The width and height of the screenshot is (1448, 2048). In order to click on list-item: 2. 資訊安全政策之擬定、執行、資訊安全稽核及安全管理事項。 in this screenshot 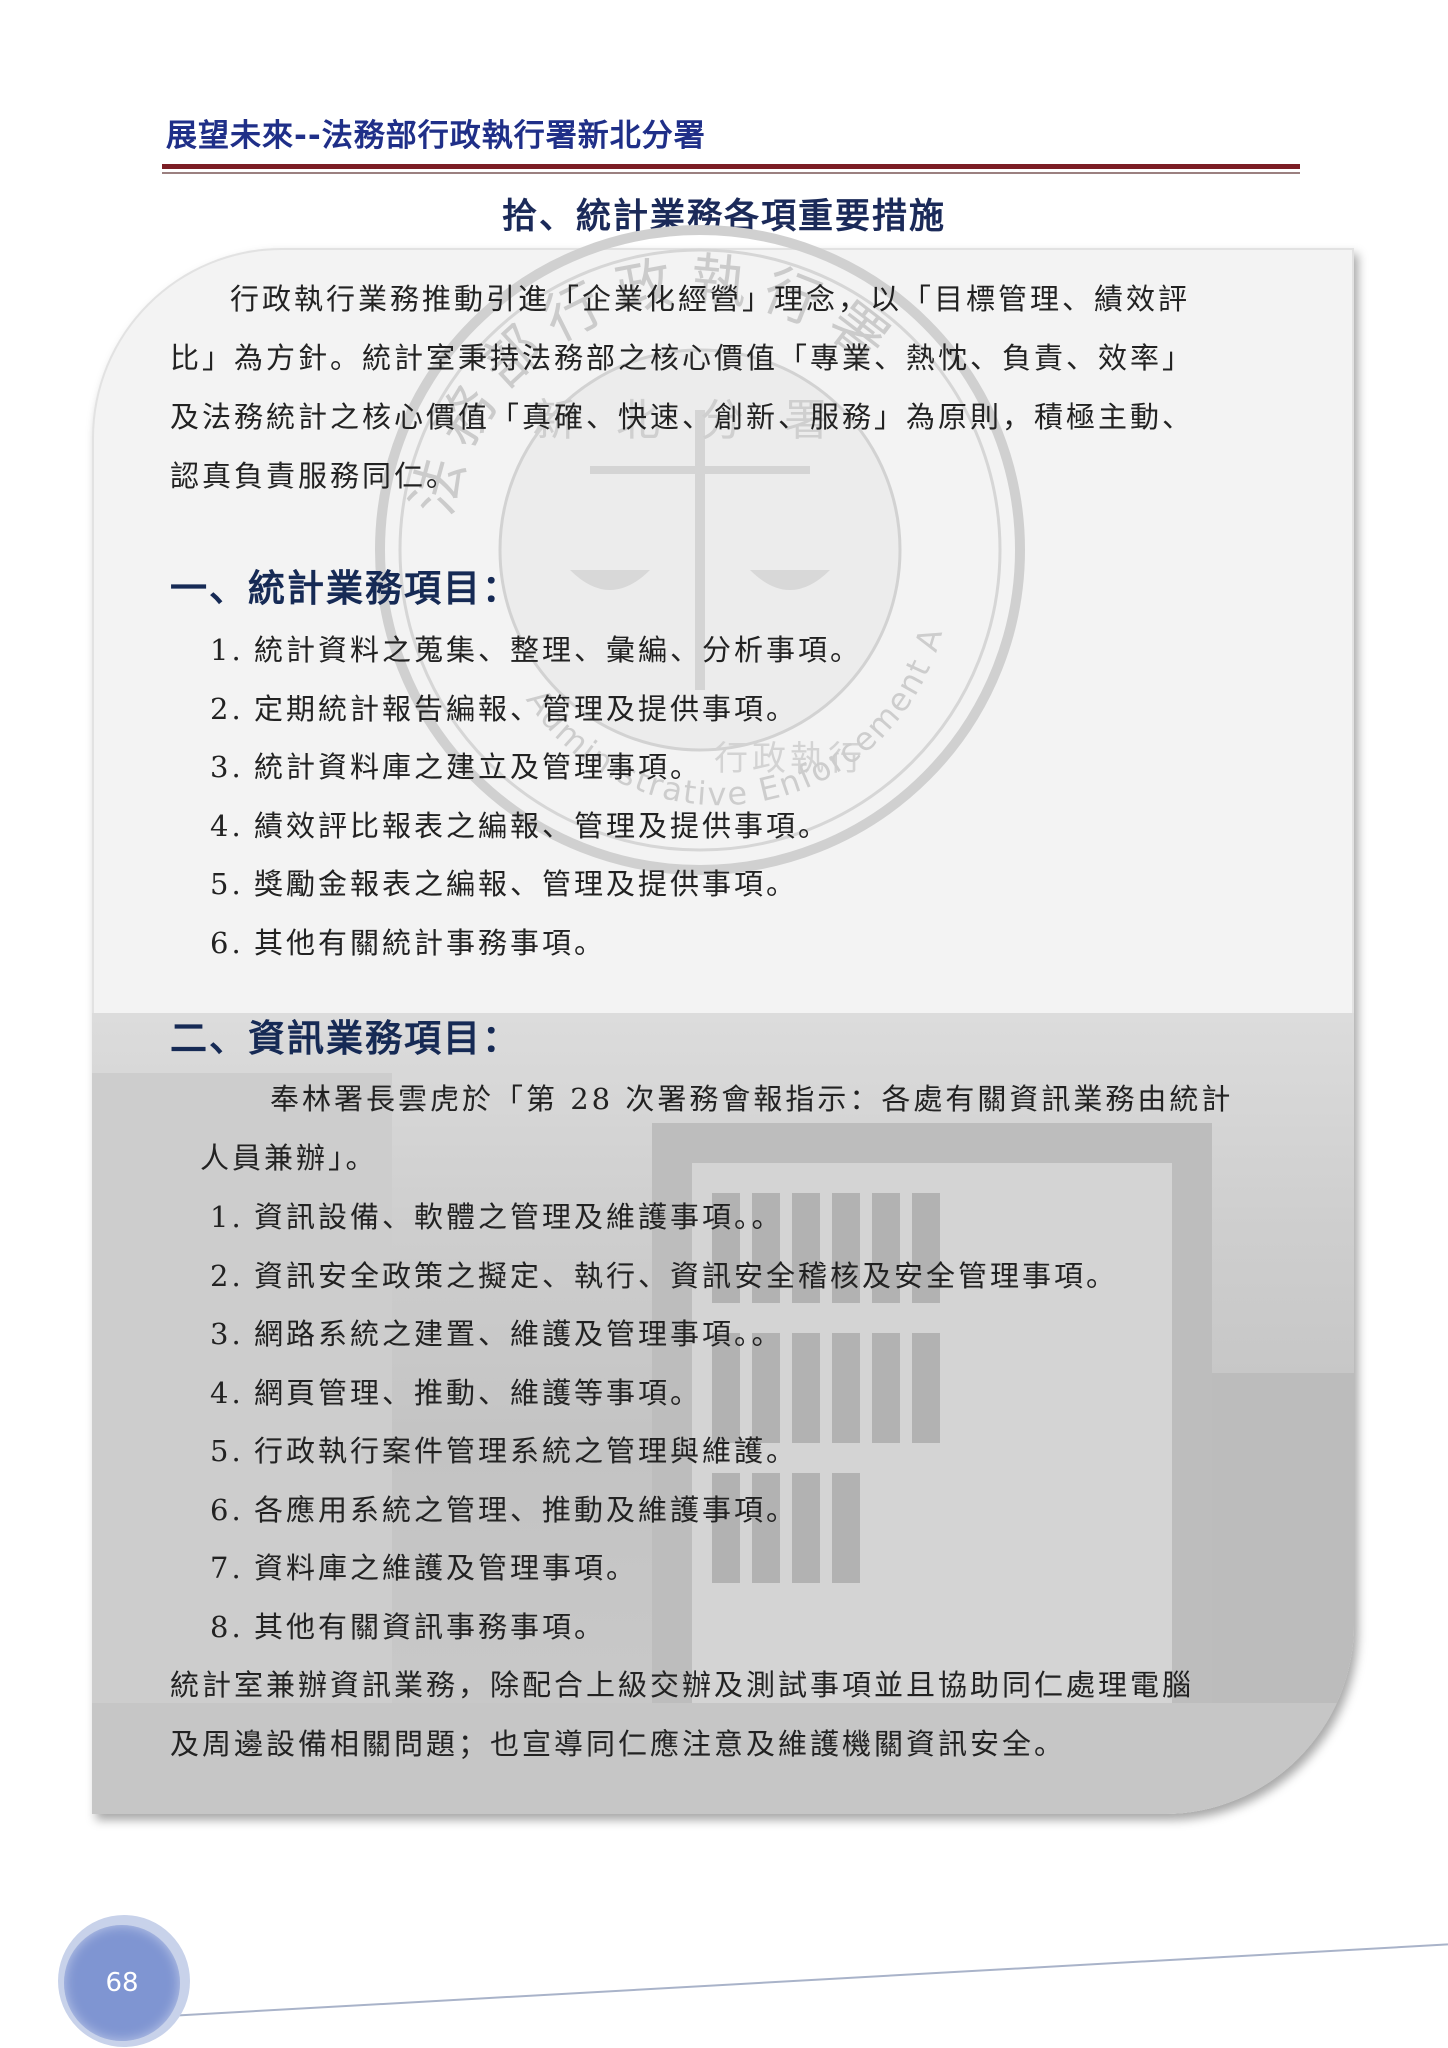, I will do `click(664, 1275)`.